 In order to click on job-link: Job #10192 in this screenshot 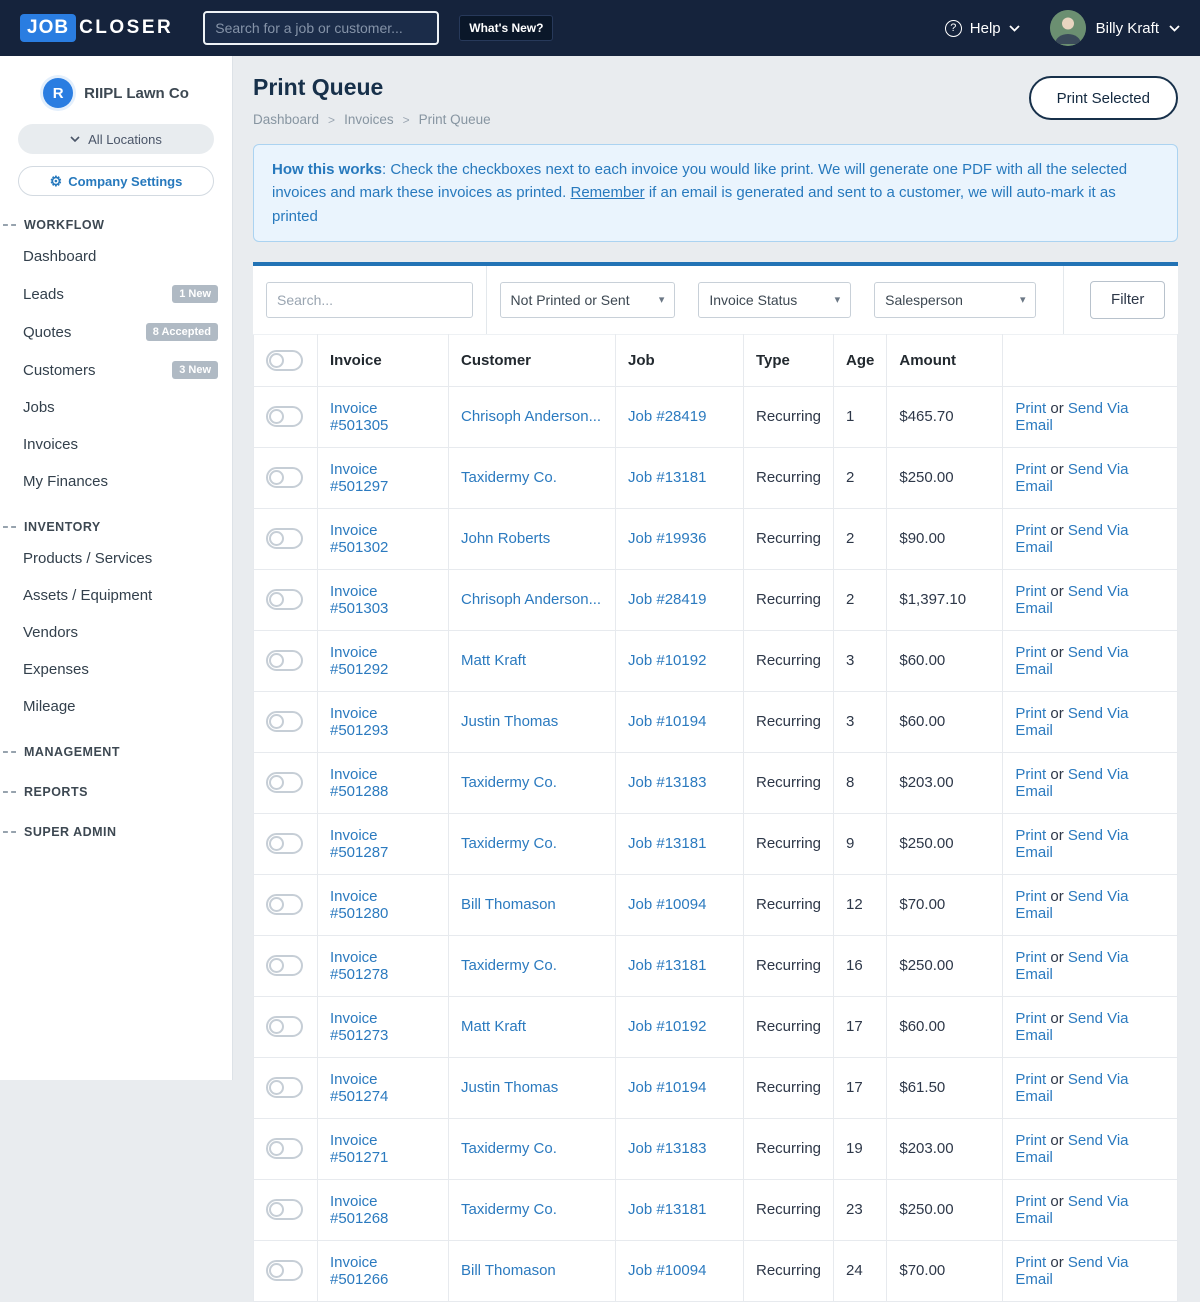, I will do `click(667, 660)`.